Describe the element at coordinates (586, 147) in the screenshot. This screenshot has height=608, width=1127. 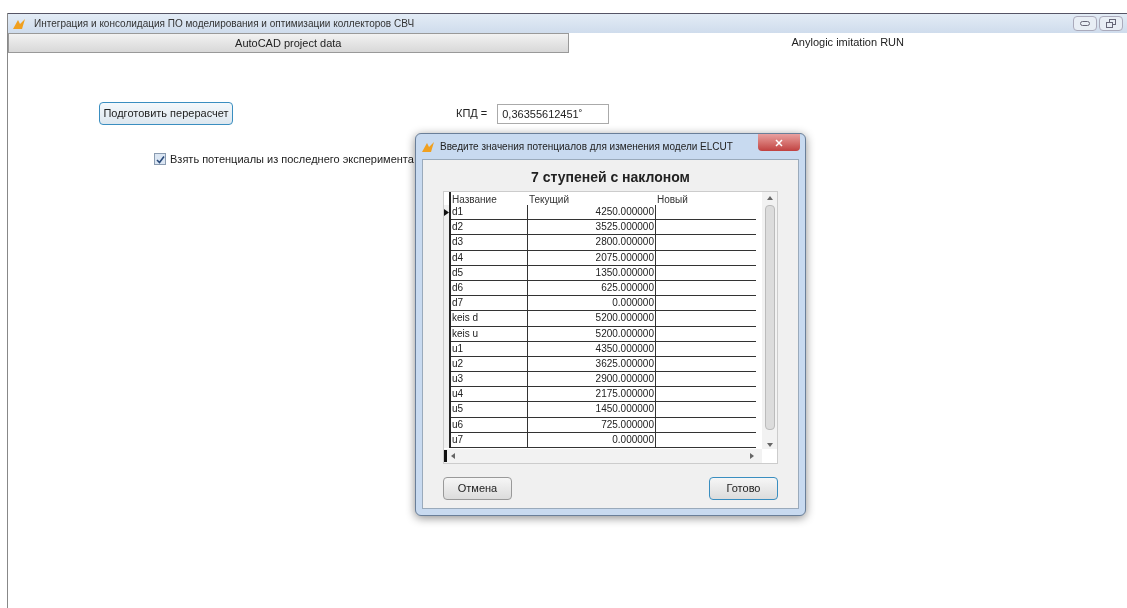
I see `dialog-title: Введите значения потенциалов для изменения модели ELCUT` at that location.